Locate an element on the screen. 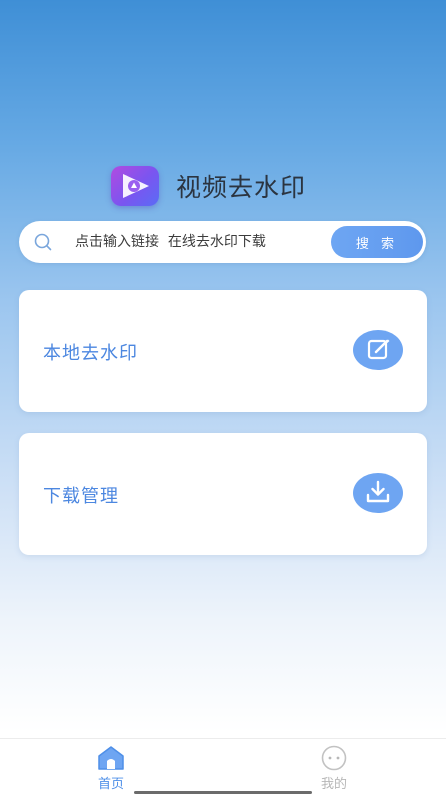  face-icon is located at coordinates (334, 758).